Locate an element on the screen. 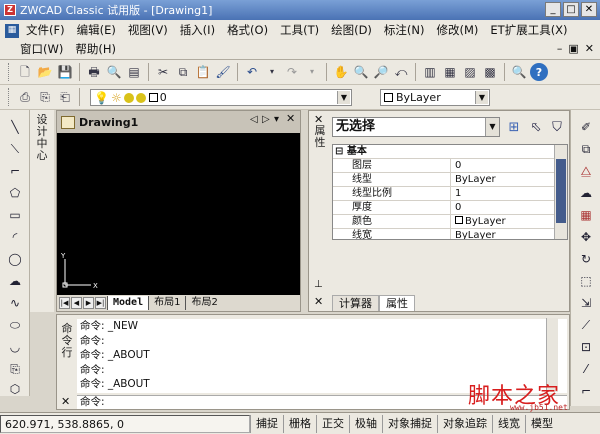 The height and width of the screenshot is (434, 600). design-center-icon: ▦ is located at coordinates (450, 72).